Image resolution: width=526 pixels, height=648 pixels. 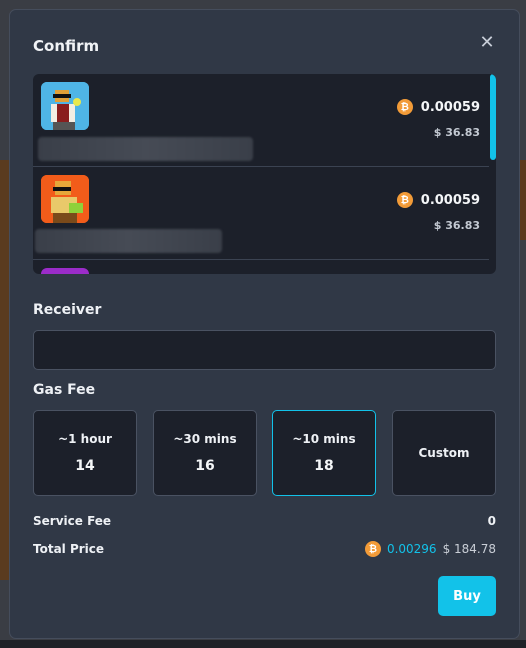 What do you see at coordinates (85, 439) in the screenshot?
I see `gas-fee-time: ~1 hour` at bounding box center [85, 439].